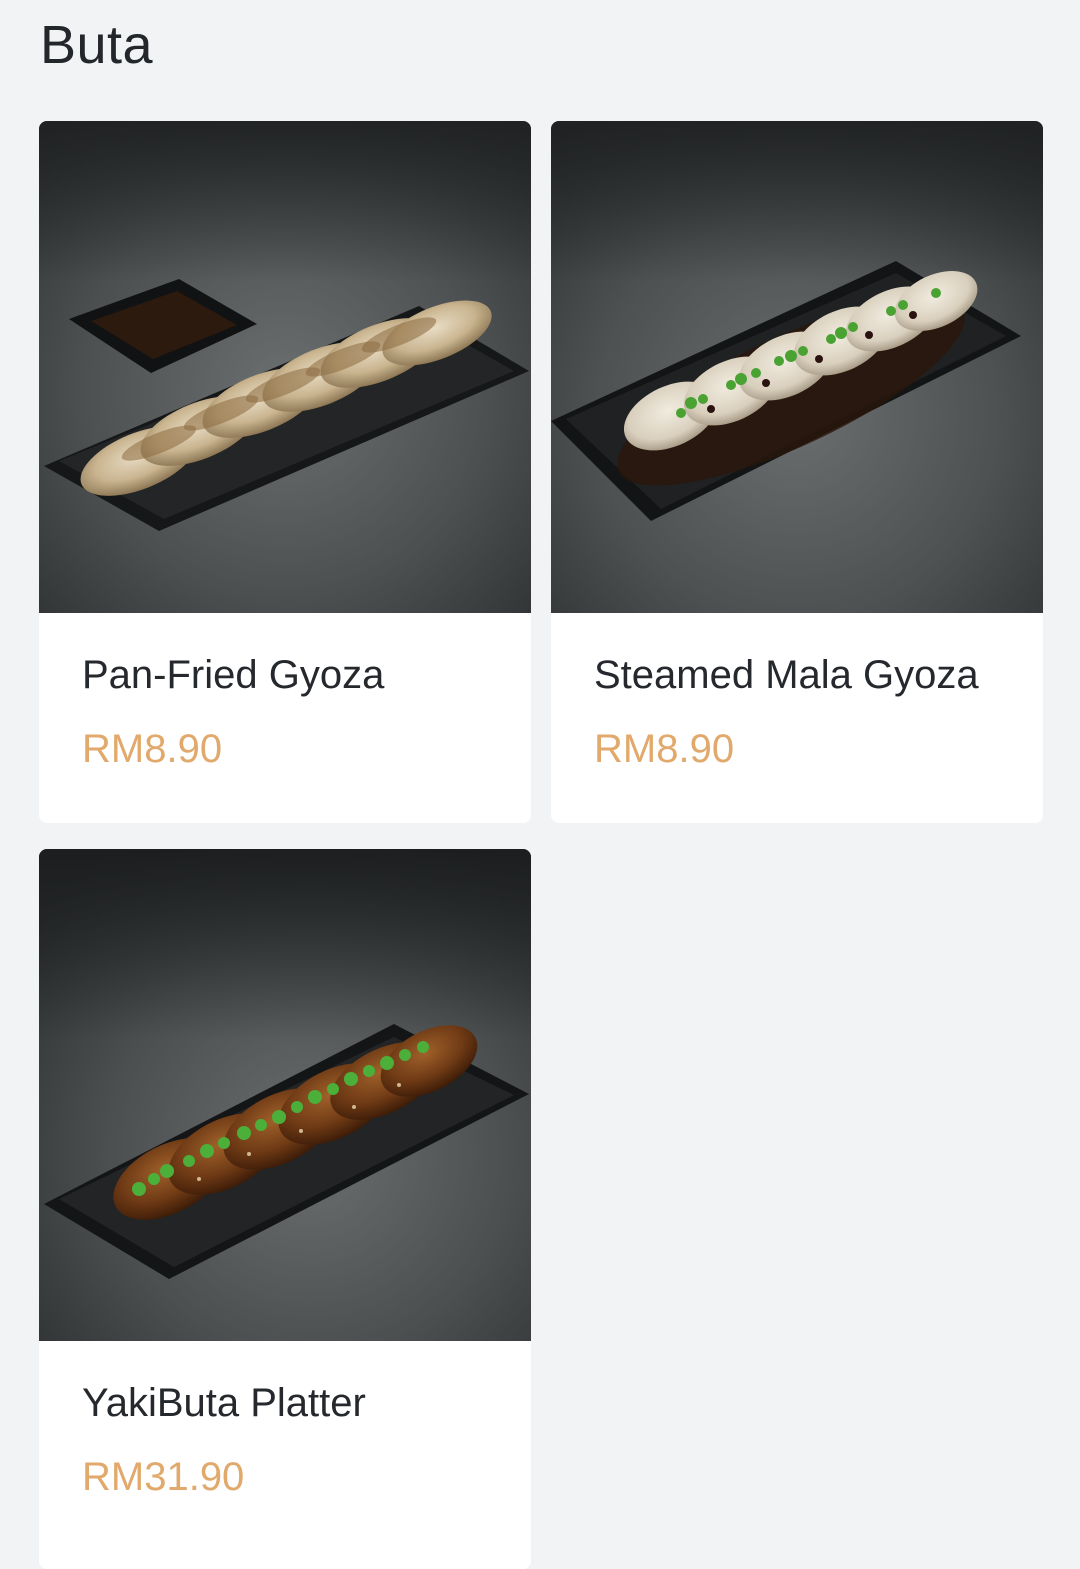 Image resolution: width=1080 pixels, height=1569 pixels. I want to click on mala-gyoza-photo, so click(797, 367).